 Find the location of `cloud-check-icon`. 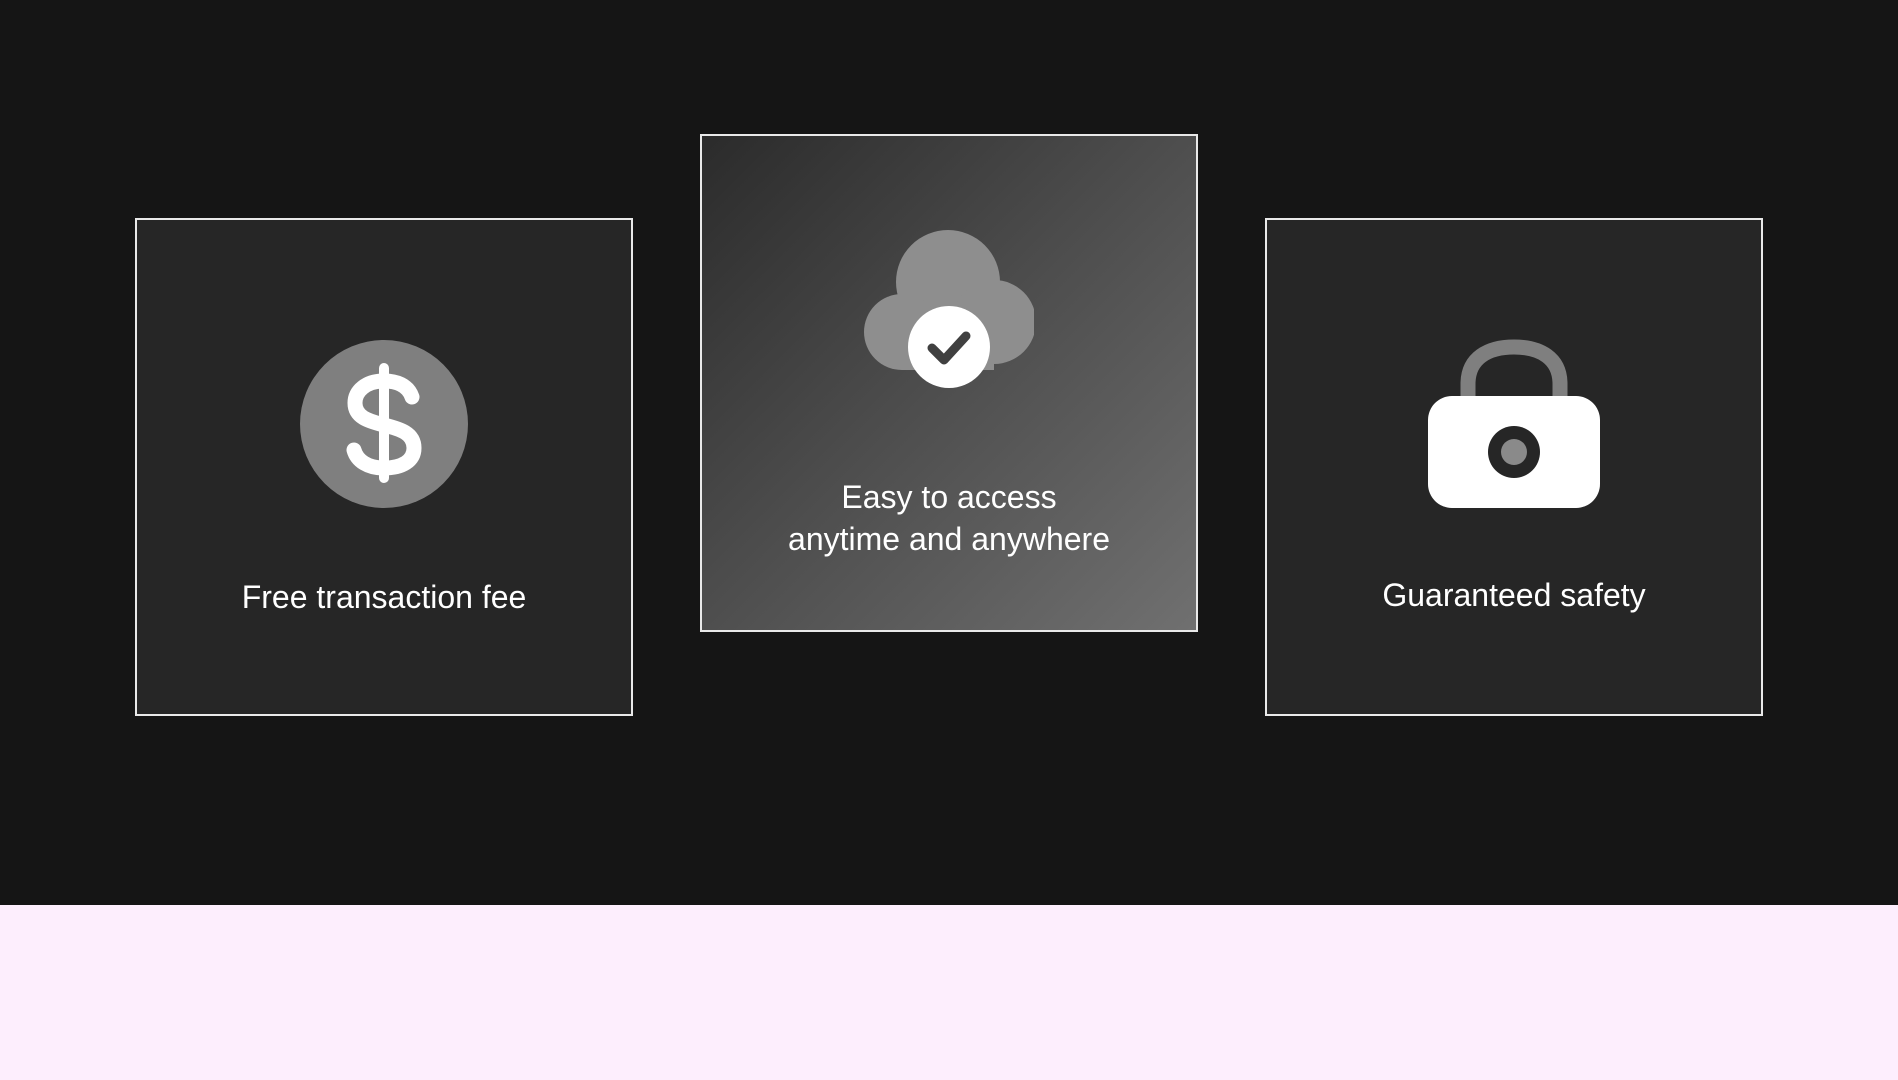

cloud-check-icon is located at coordinates (949, 309).